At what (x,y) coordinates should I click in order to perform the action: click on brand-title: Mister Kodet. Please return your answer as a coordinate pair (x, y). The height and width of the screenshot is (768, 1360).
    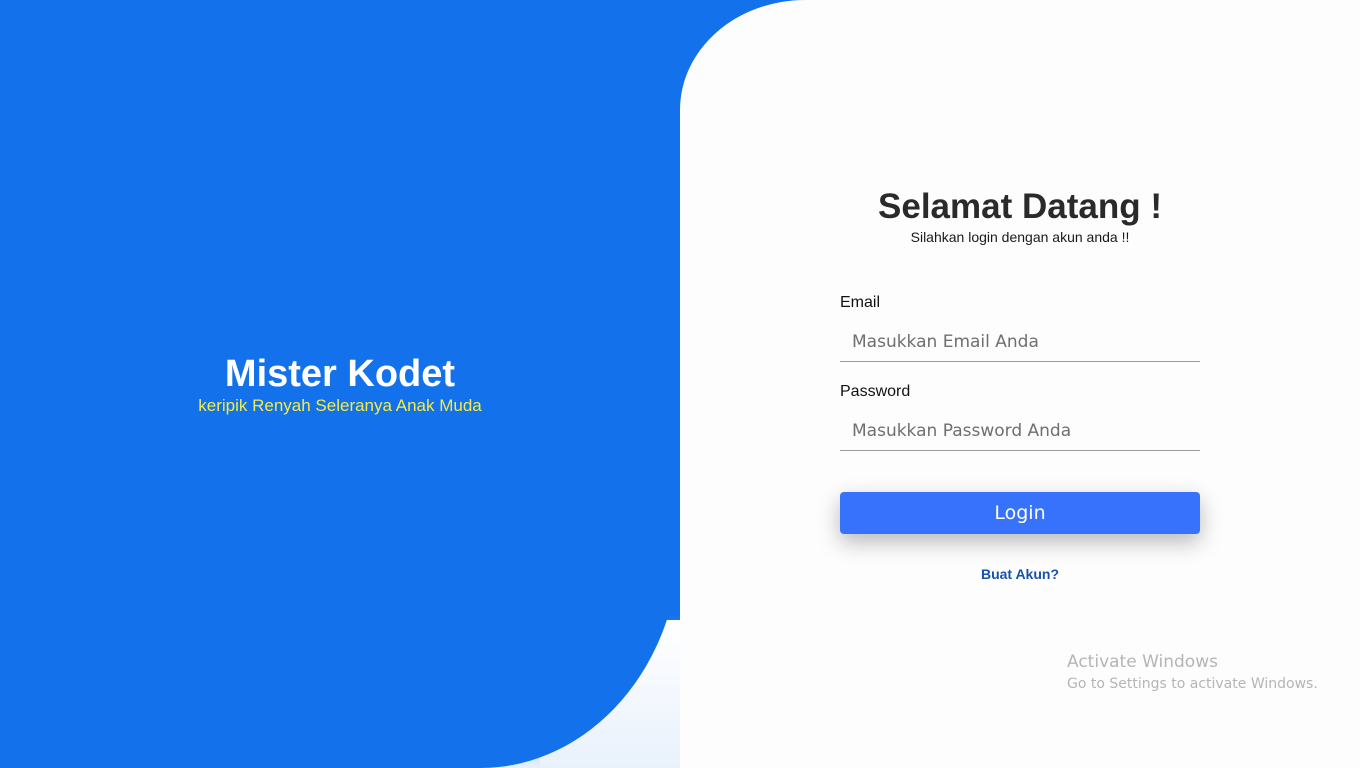
    Looking at the image, I should click on (340, 374).